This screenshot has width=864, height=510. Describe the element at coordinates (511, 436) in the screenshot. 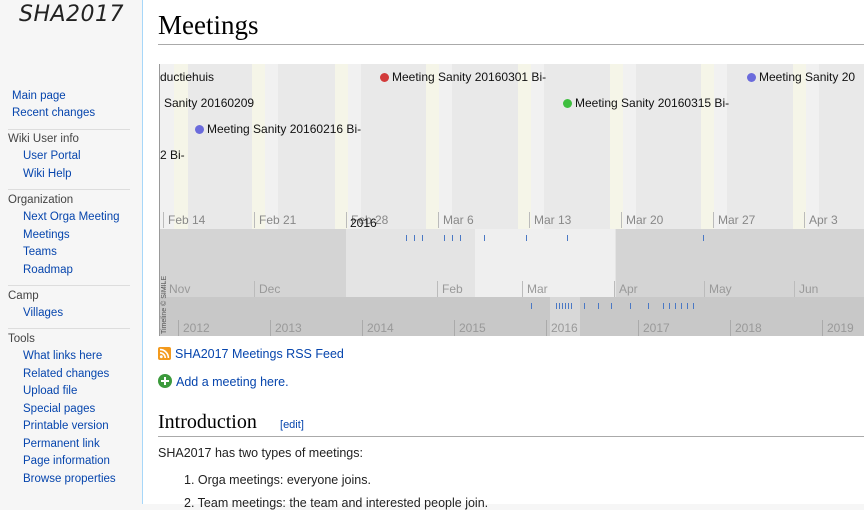

I see `section-underline` at that location.